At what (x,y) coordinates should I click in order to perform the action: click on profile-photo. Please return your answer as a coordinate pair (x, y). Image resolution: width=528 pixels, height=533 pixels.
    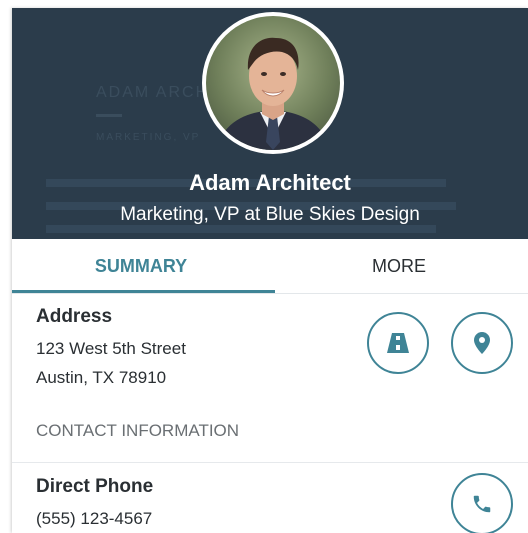
    Looking at the image, I should click on (273, 83).